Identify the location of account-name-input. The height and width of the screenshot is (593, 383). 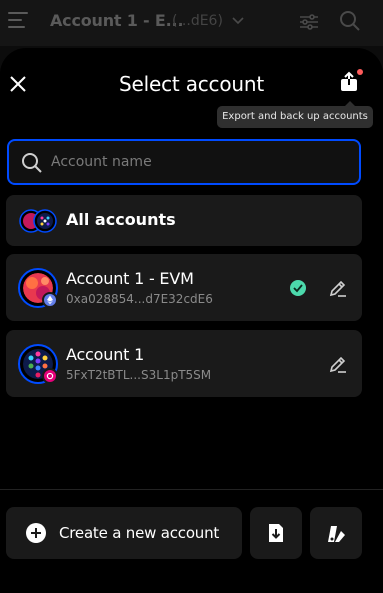
(196, 162).